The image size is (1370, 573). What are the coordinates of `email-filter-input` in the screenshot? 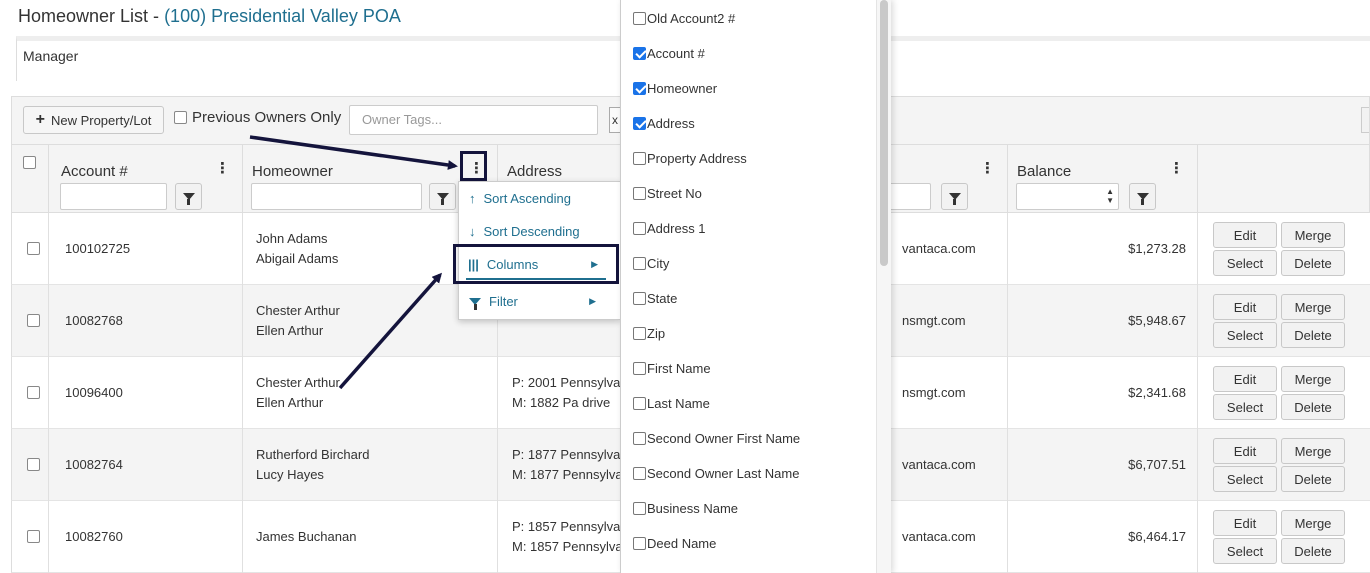 It's located at (909, 196).